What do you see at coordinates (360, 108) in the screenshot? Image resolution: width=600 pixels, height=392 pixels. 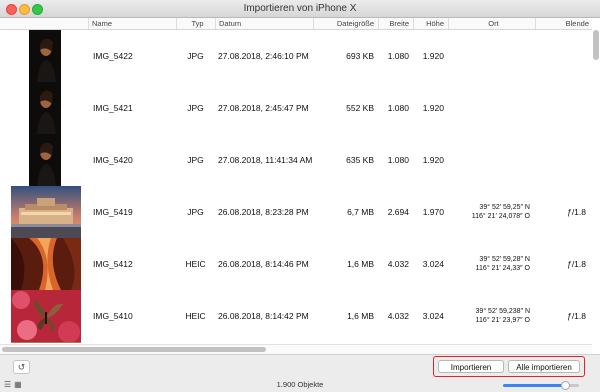 I see `file-size: 552 KB` at bounding box center [360, 108].